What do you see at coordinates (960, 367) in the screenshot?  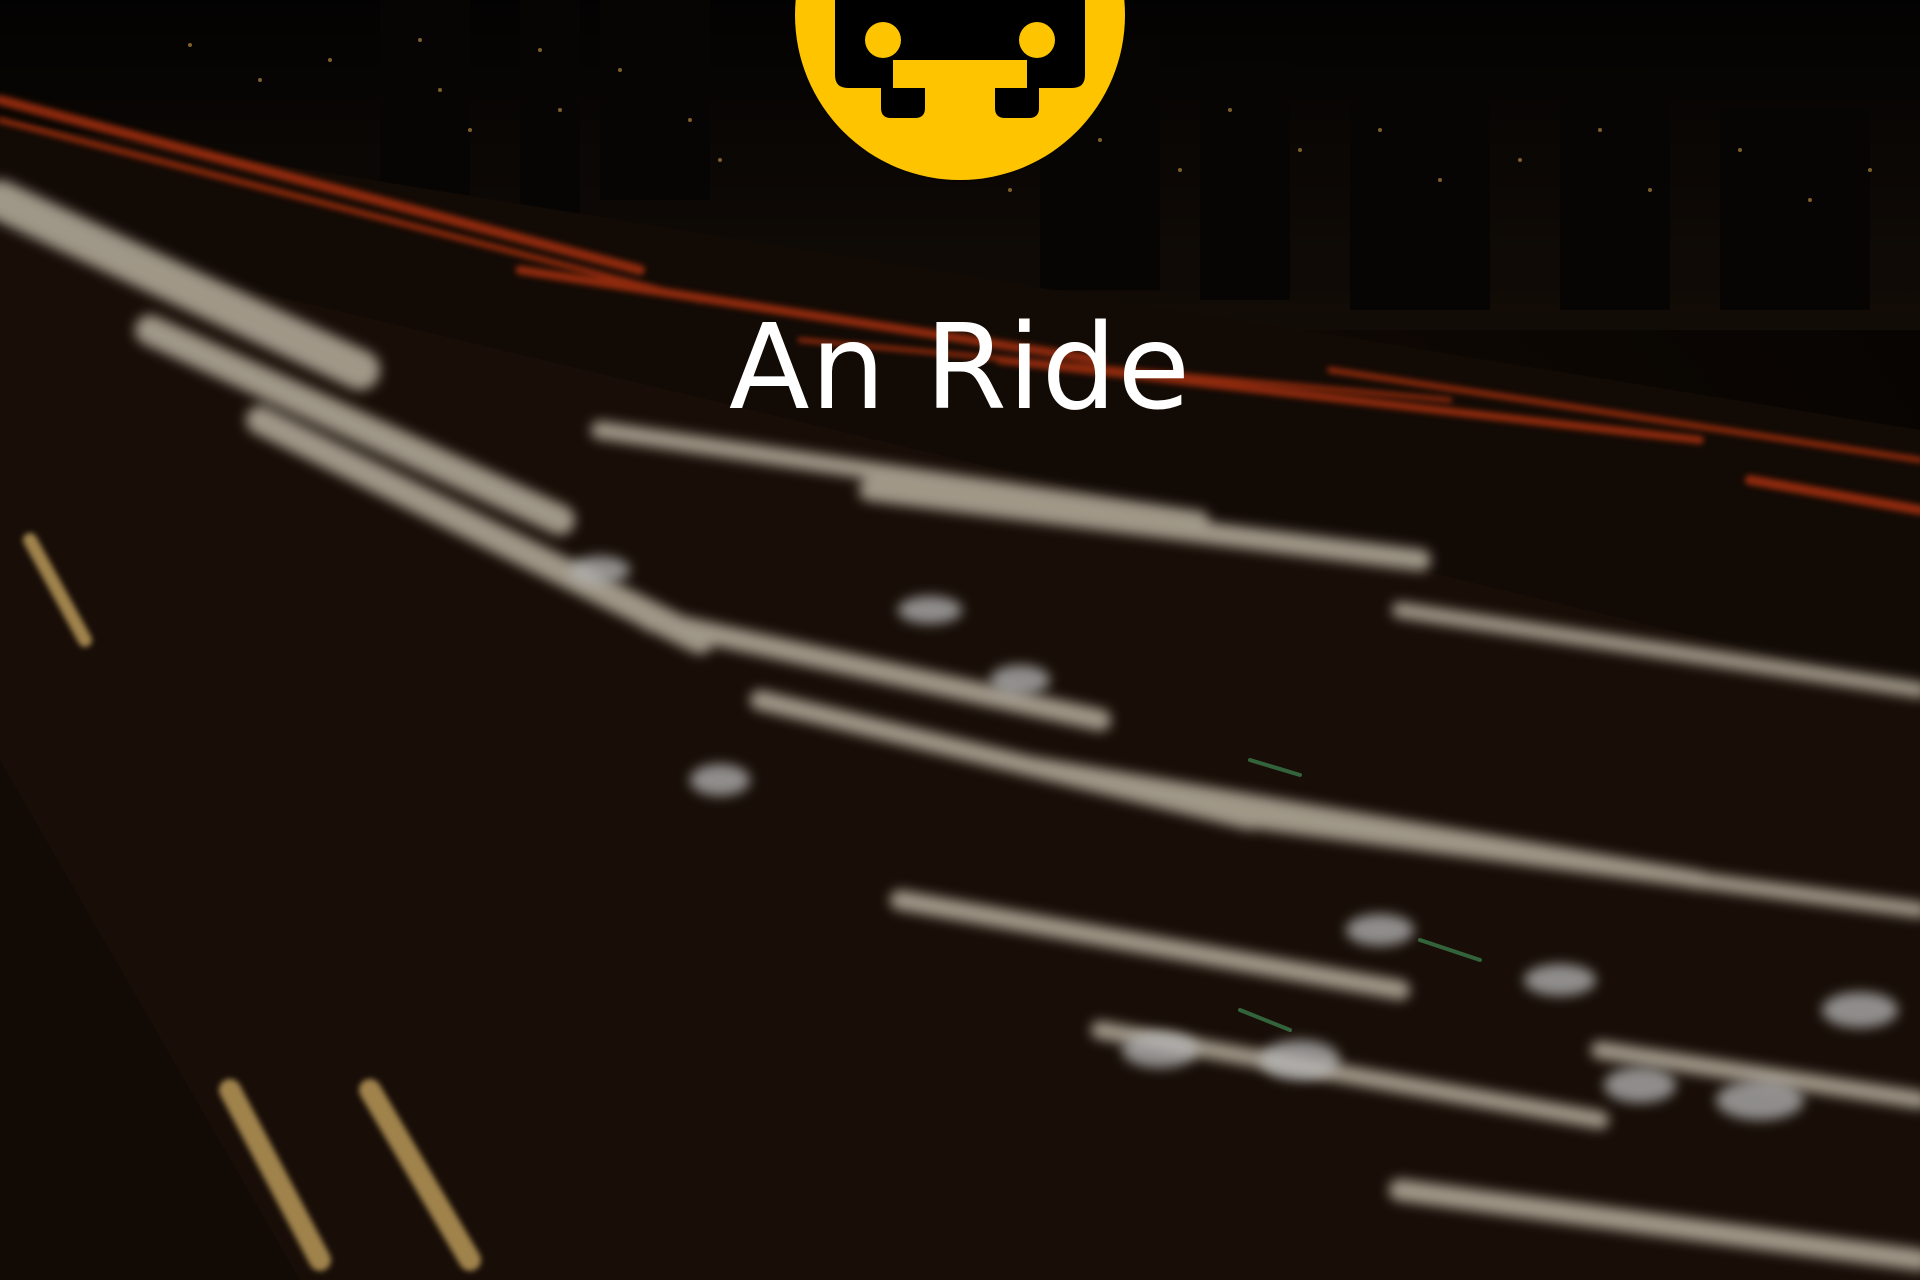 I see `app-title: An Ride` at bounding box center [960, 367].